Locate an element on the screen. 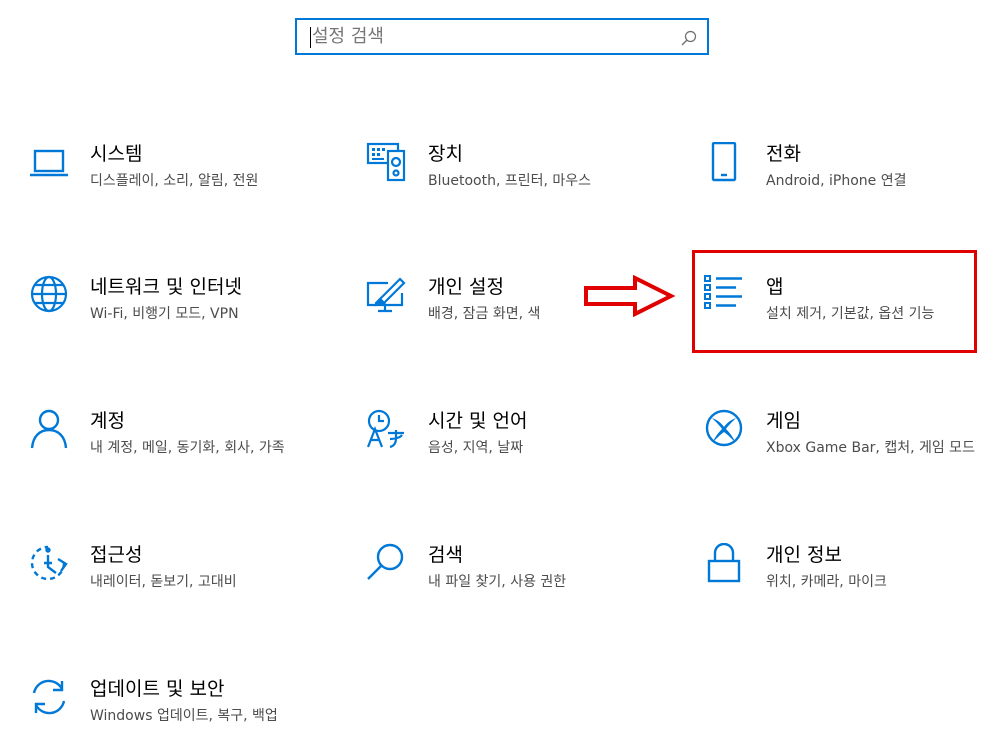  phone-icon is located at coordinates (725, 163).